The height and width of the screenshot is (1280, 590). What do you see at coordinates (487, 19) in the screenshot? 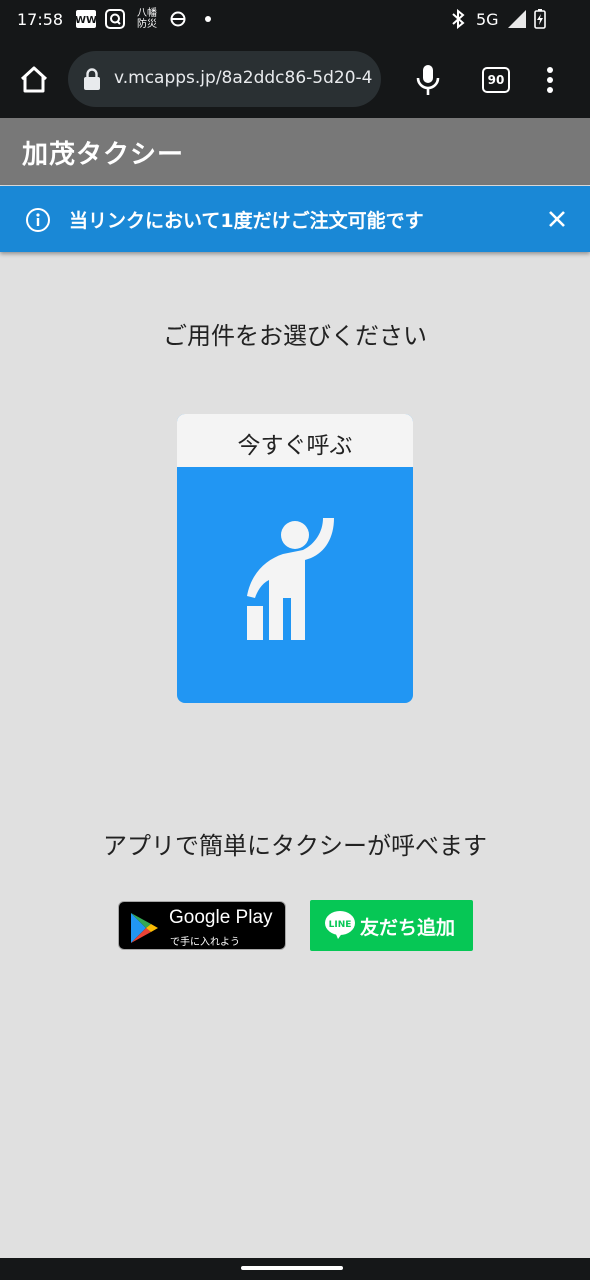
I see `network-type: 5G` at bounding box center [487, 19].